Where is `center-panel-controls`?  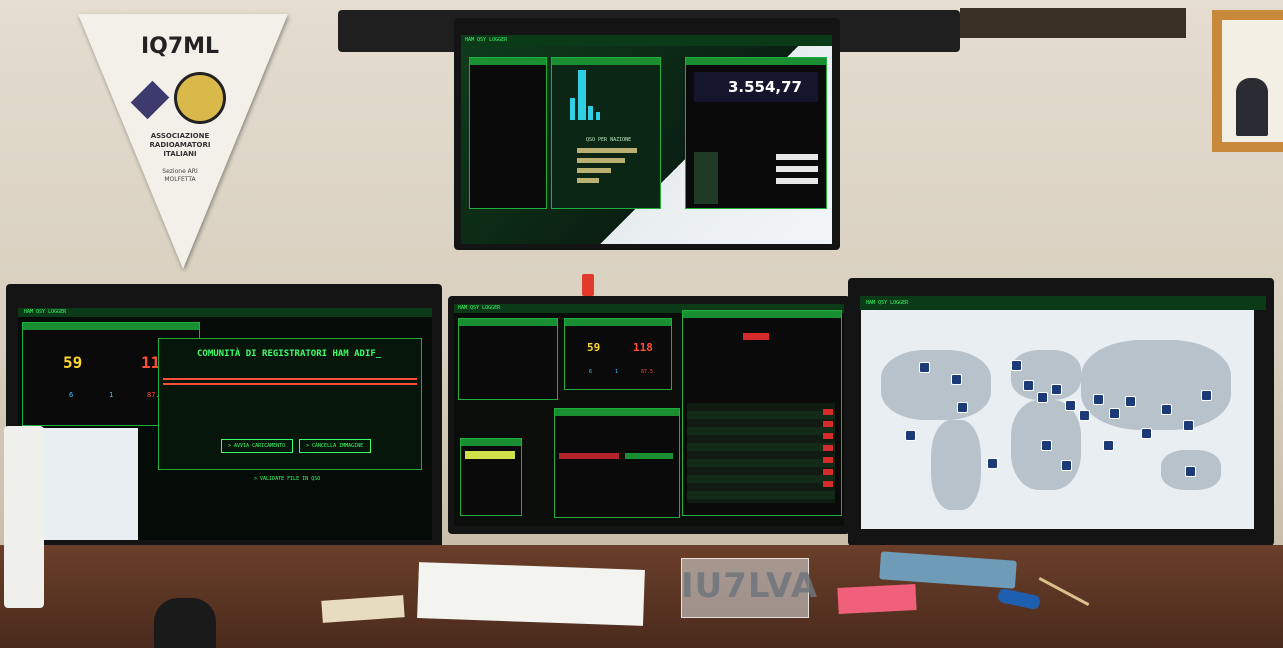
center-panel-controls is located at coordinates (617, 463).